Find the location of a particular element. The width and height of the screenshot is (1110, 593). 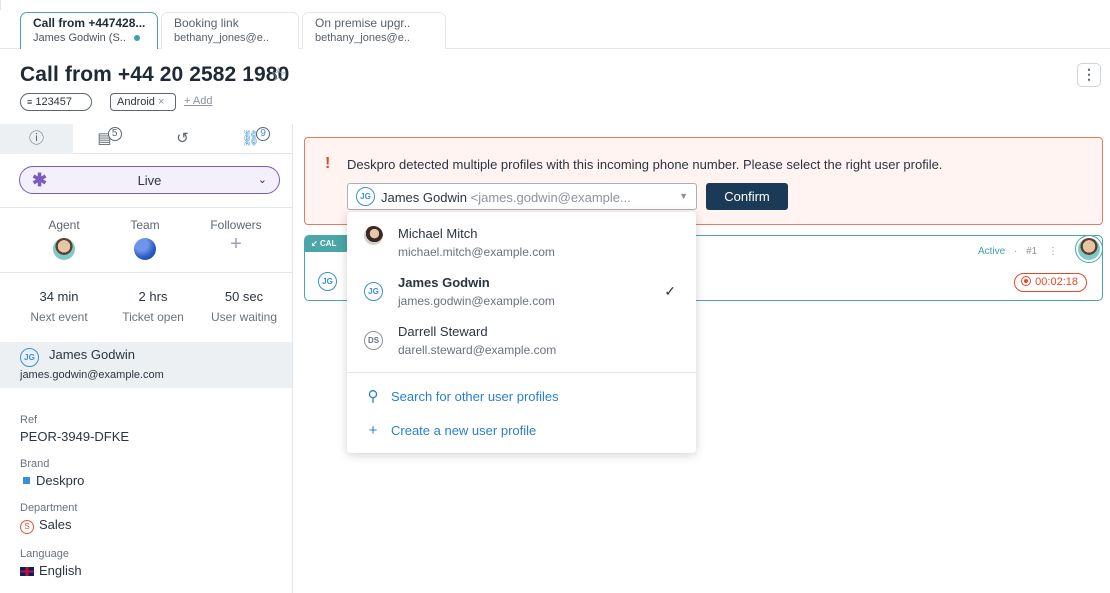

confirm-button: Confirm is located at coordinates (747, 196).